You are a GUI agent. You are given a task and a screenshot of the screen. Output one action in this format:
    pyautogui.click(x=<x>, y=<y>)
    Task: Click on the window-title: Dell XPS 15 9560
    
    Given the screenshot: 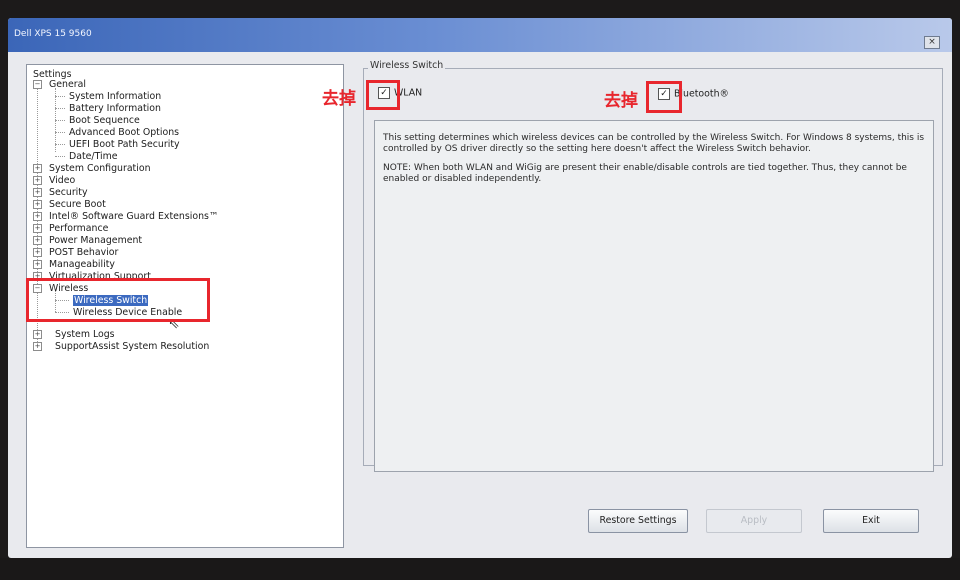 What is the action you would take?
    pyautogui.click(x=53, y=34)
    